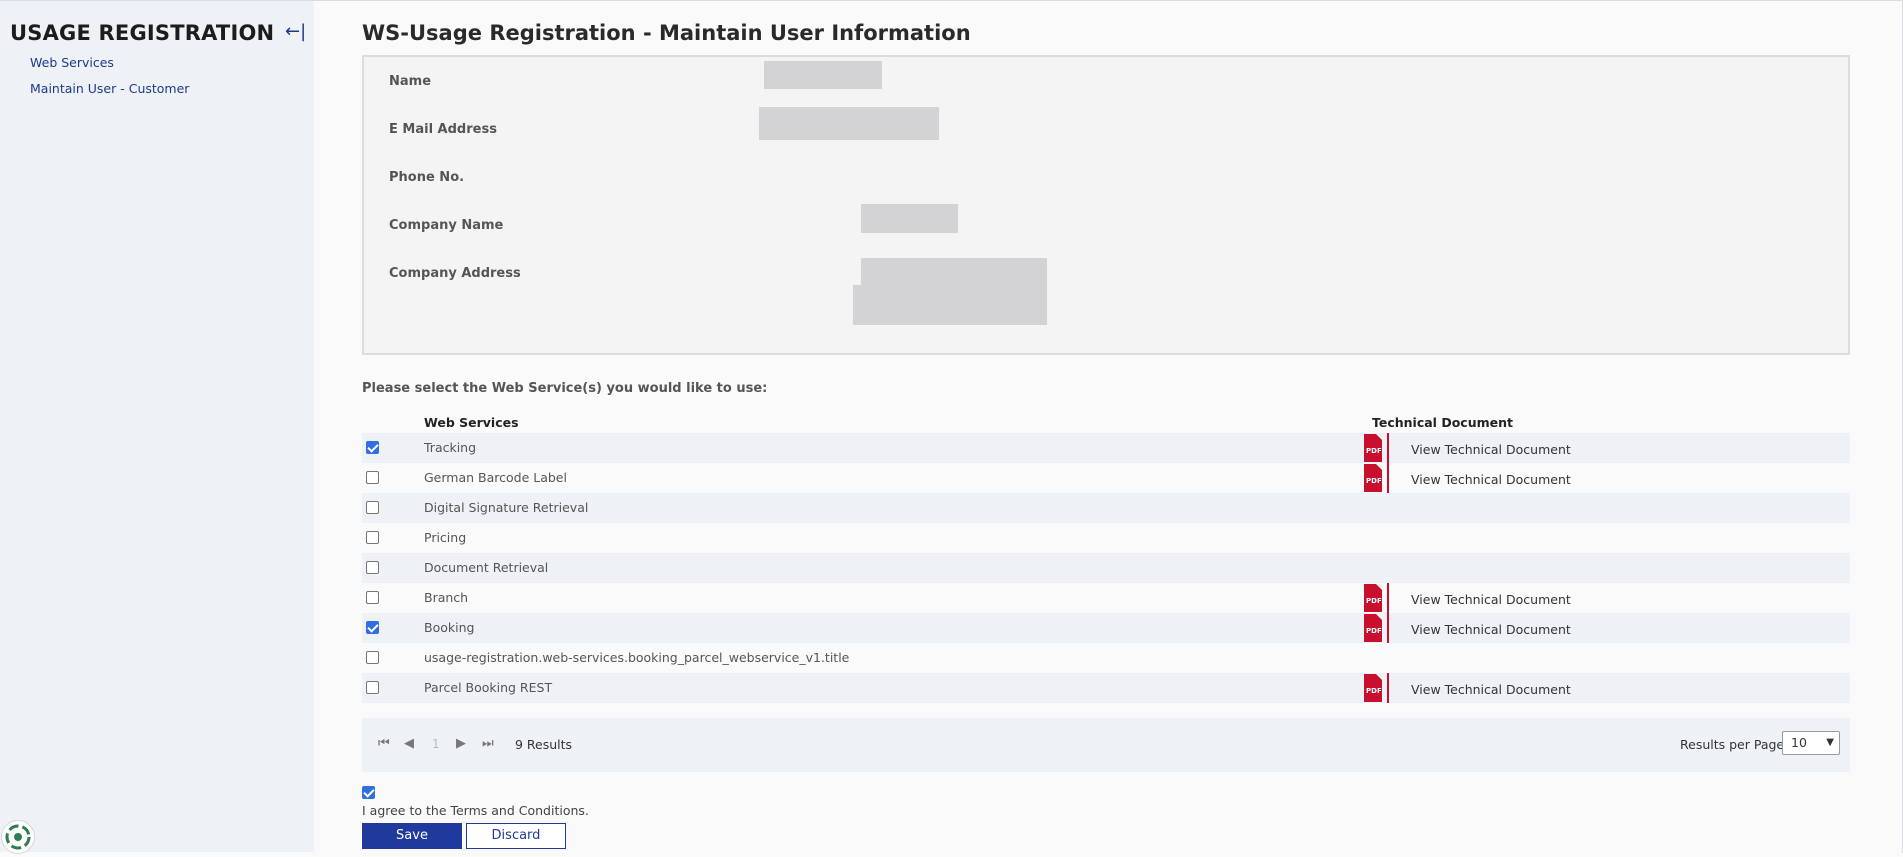 This screenshot has width=1903, height=857. What do you see at coordinates (436, 744) in the screenshot?
I see `page-number: 1` at bounding box center [436, 744].